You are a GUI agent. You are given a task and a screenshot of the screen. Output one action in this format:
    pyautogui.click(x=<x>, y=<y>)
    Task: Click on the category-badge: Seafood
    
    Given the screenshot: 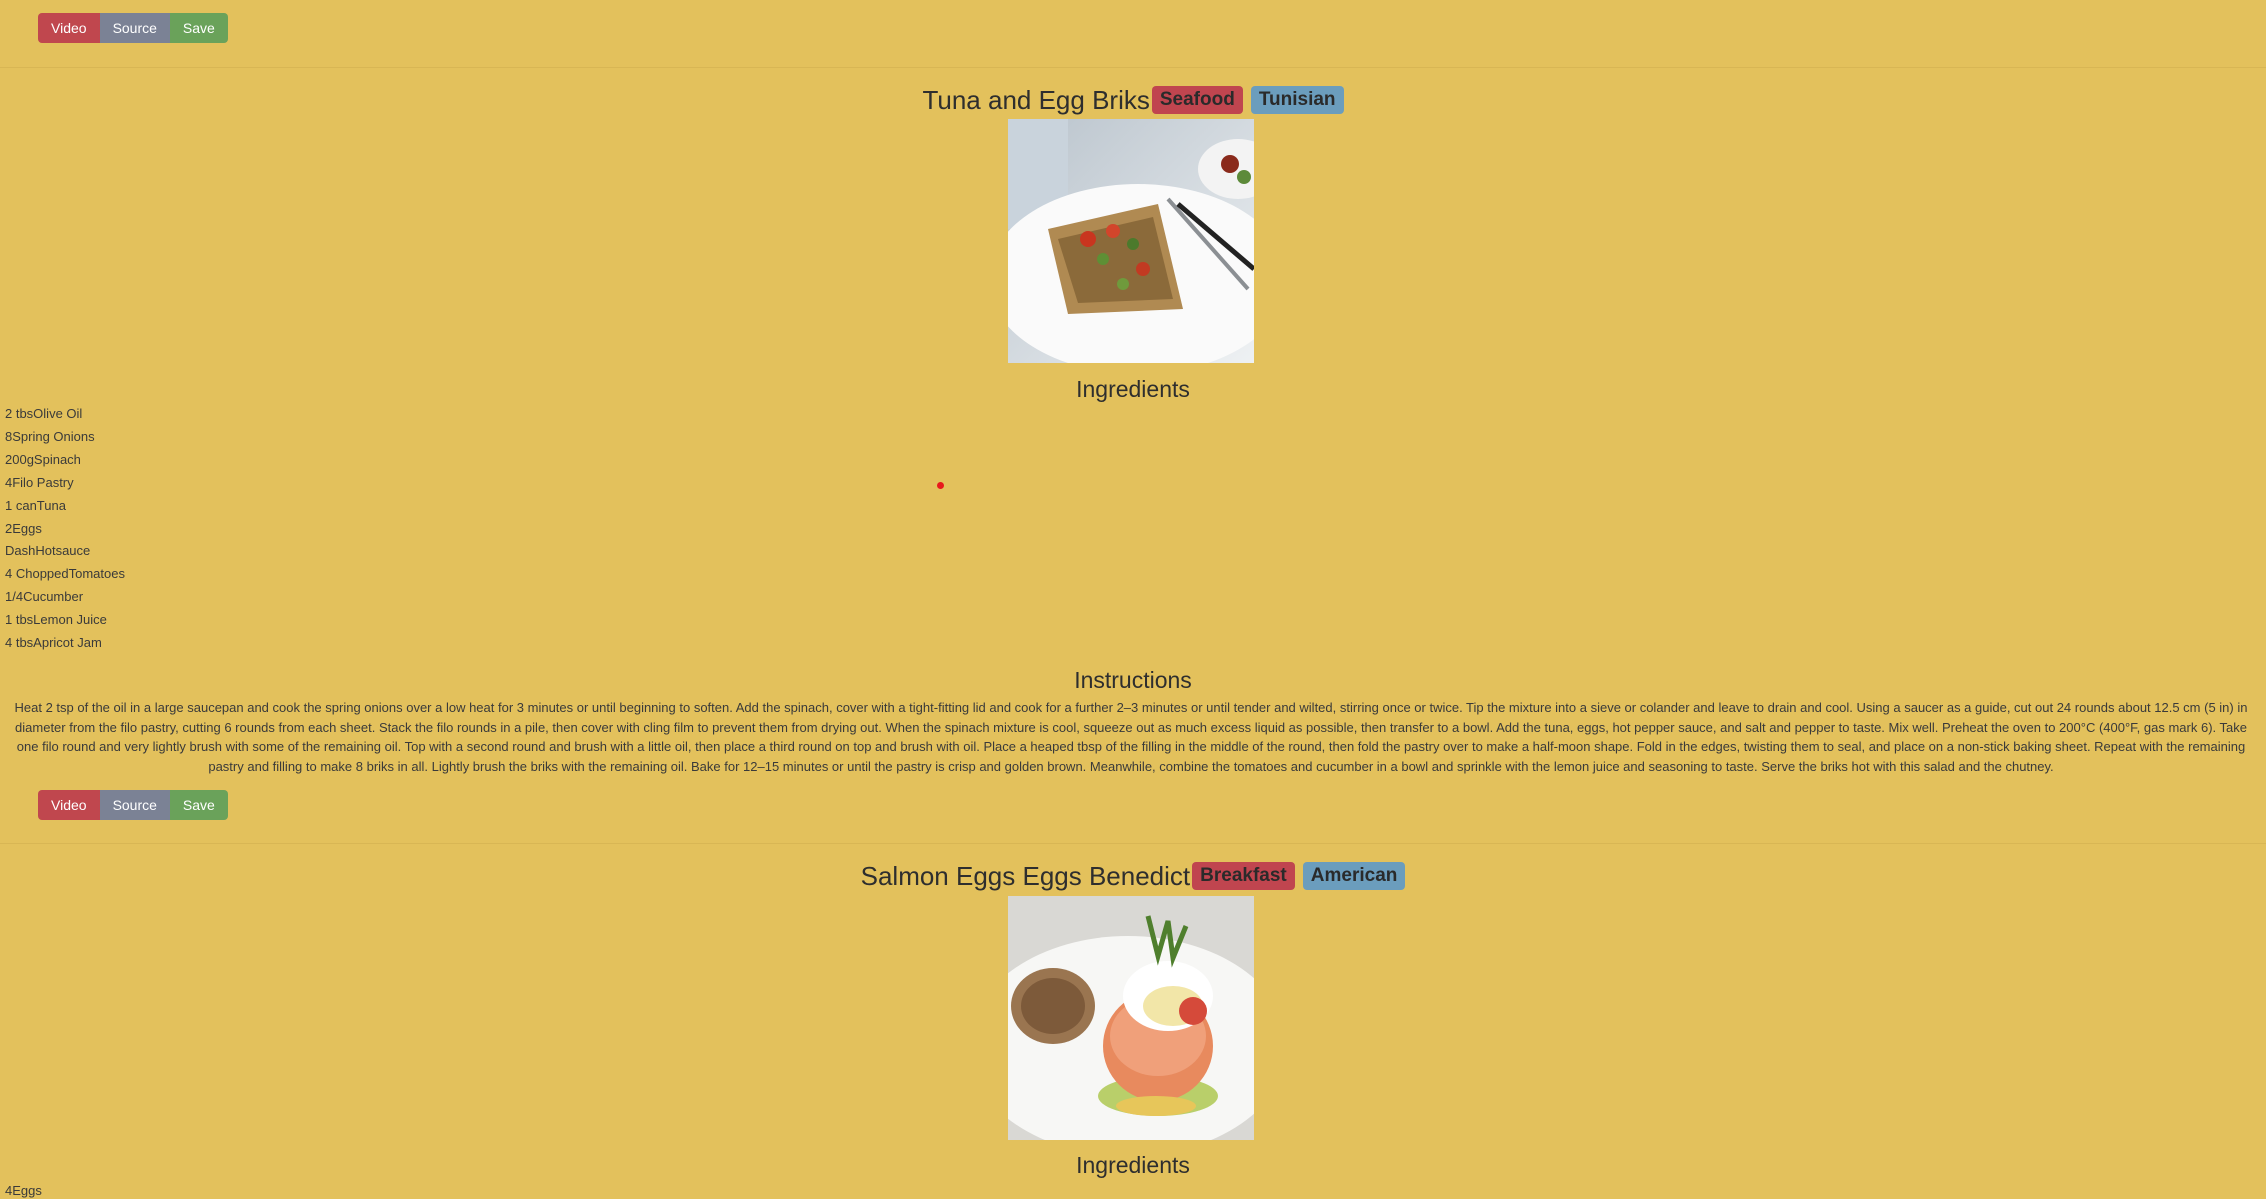 What is the action you would take?
    pyautogui.click(x=1197, y=100)
    